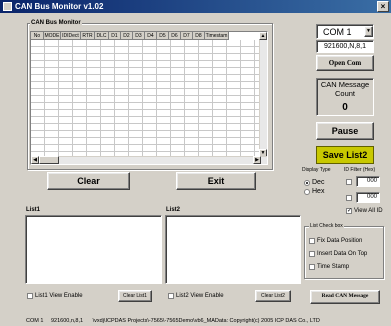  What do you see at coordinates (88, 36) in the screenshot?
I see `col-header: RTR` at bounding box center [88, 36].